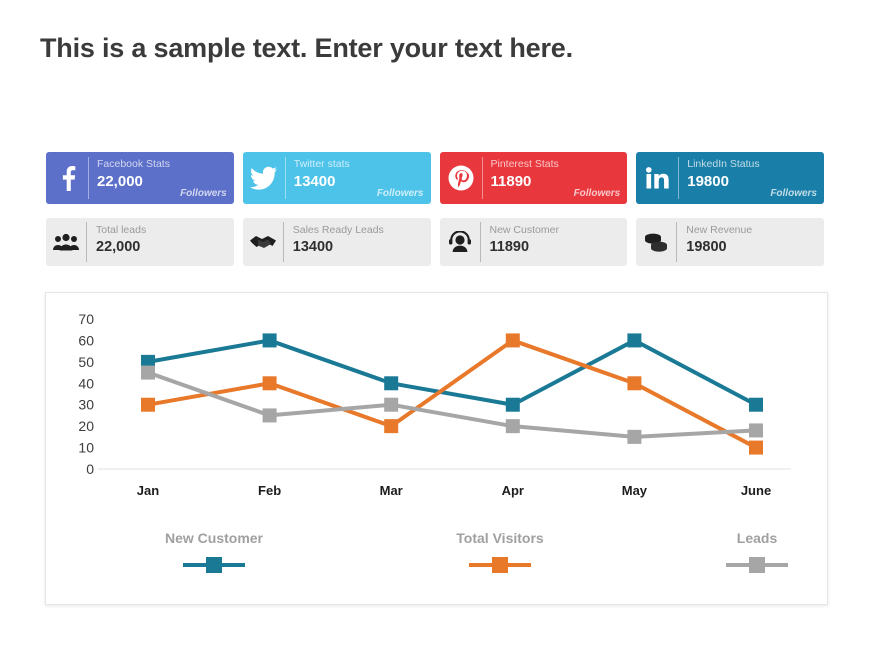  Describe the element at coordinates (161, 178) in the screenshot. I see `facebook-card-body: Facebook Stats 22,000 Followers` at that location.